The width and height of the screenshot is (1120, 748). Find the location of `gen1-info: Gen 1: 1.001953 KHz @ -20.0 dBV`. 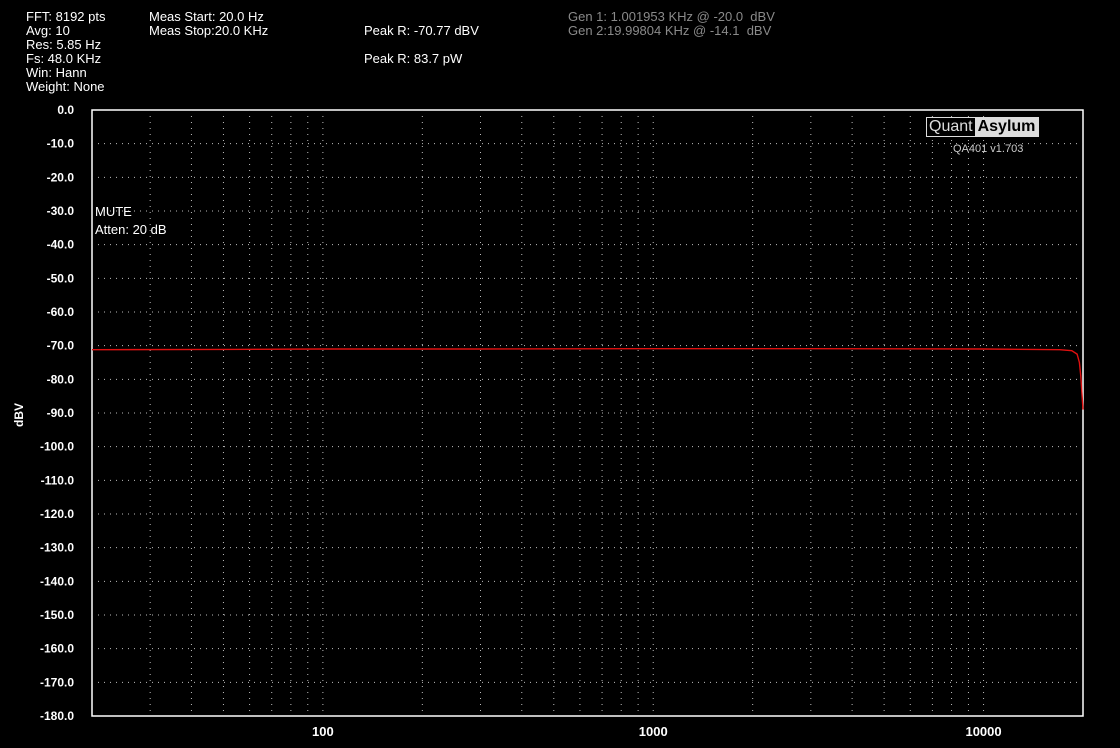

gen1-info: Gen 1: 1.001953 KHz @ -20.0 dBV is located at coordinates (671, 16).